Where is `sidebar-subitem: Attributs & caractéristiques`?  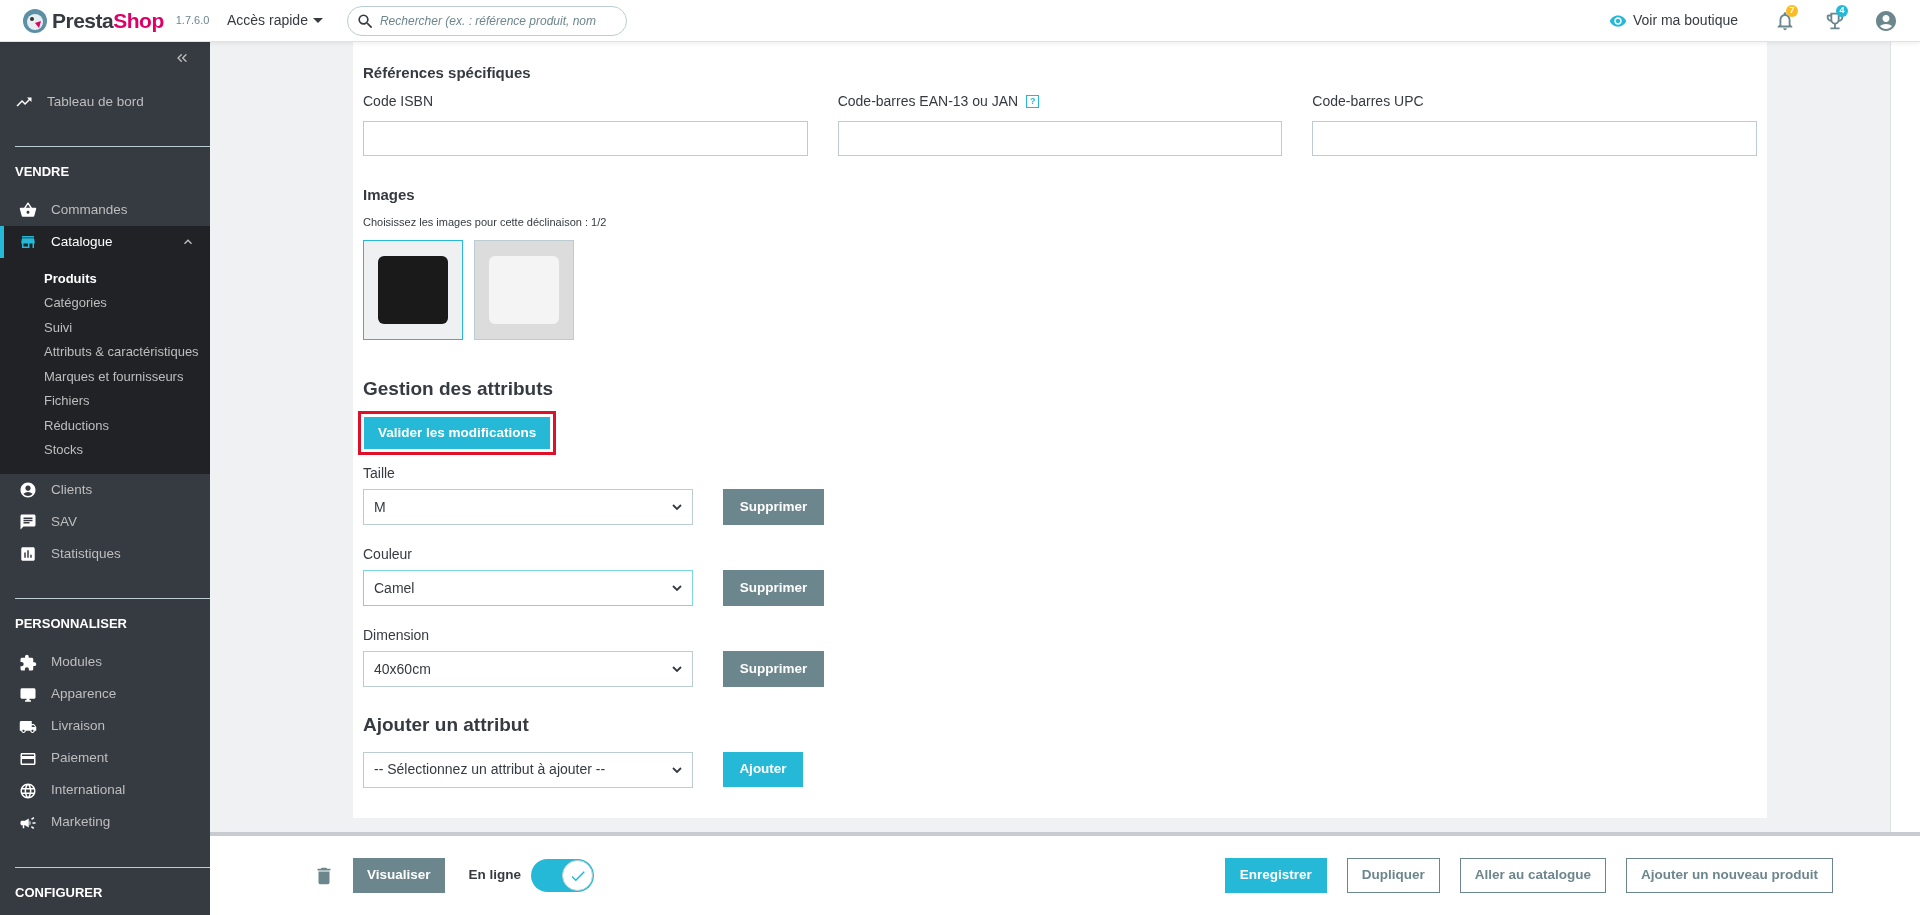
sidebar-subitem: Attributs & caractéristiques is located at coordinates (105, 351).